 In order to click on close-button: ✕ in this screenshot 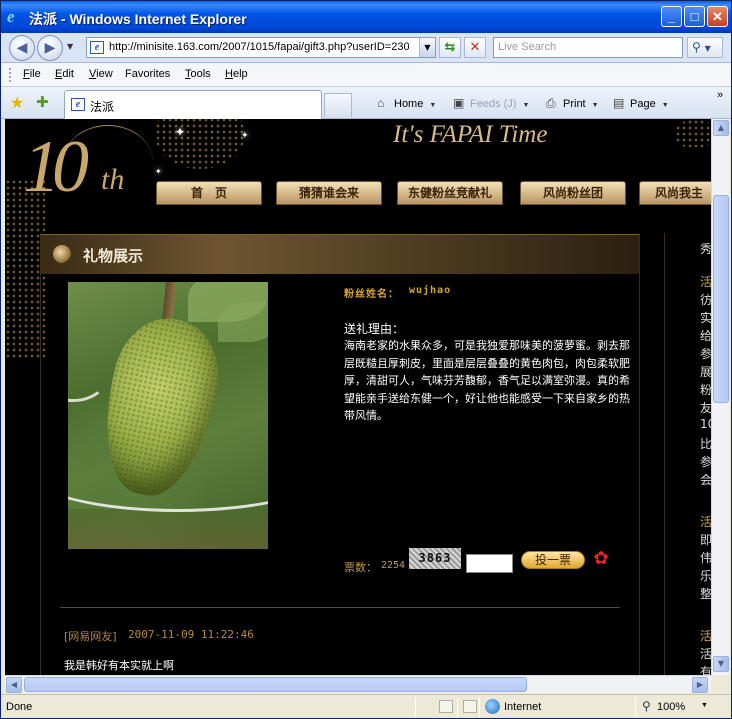, I will do `click(717, 16)`.